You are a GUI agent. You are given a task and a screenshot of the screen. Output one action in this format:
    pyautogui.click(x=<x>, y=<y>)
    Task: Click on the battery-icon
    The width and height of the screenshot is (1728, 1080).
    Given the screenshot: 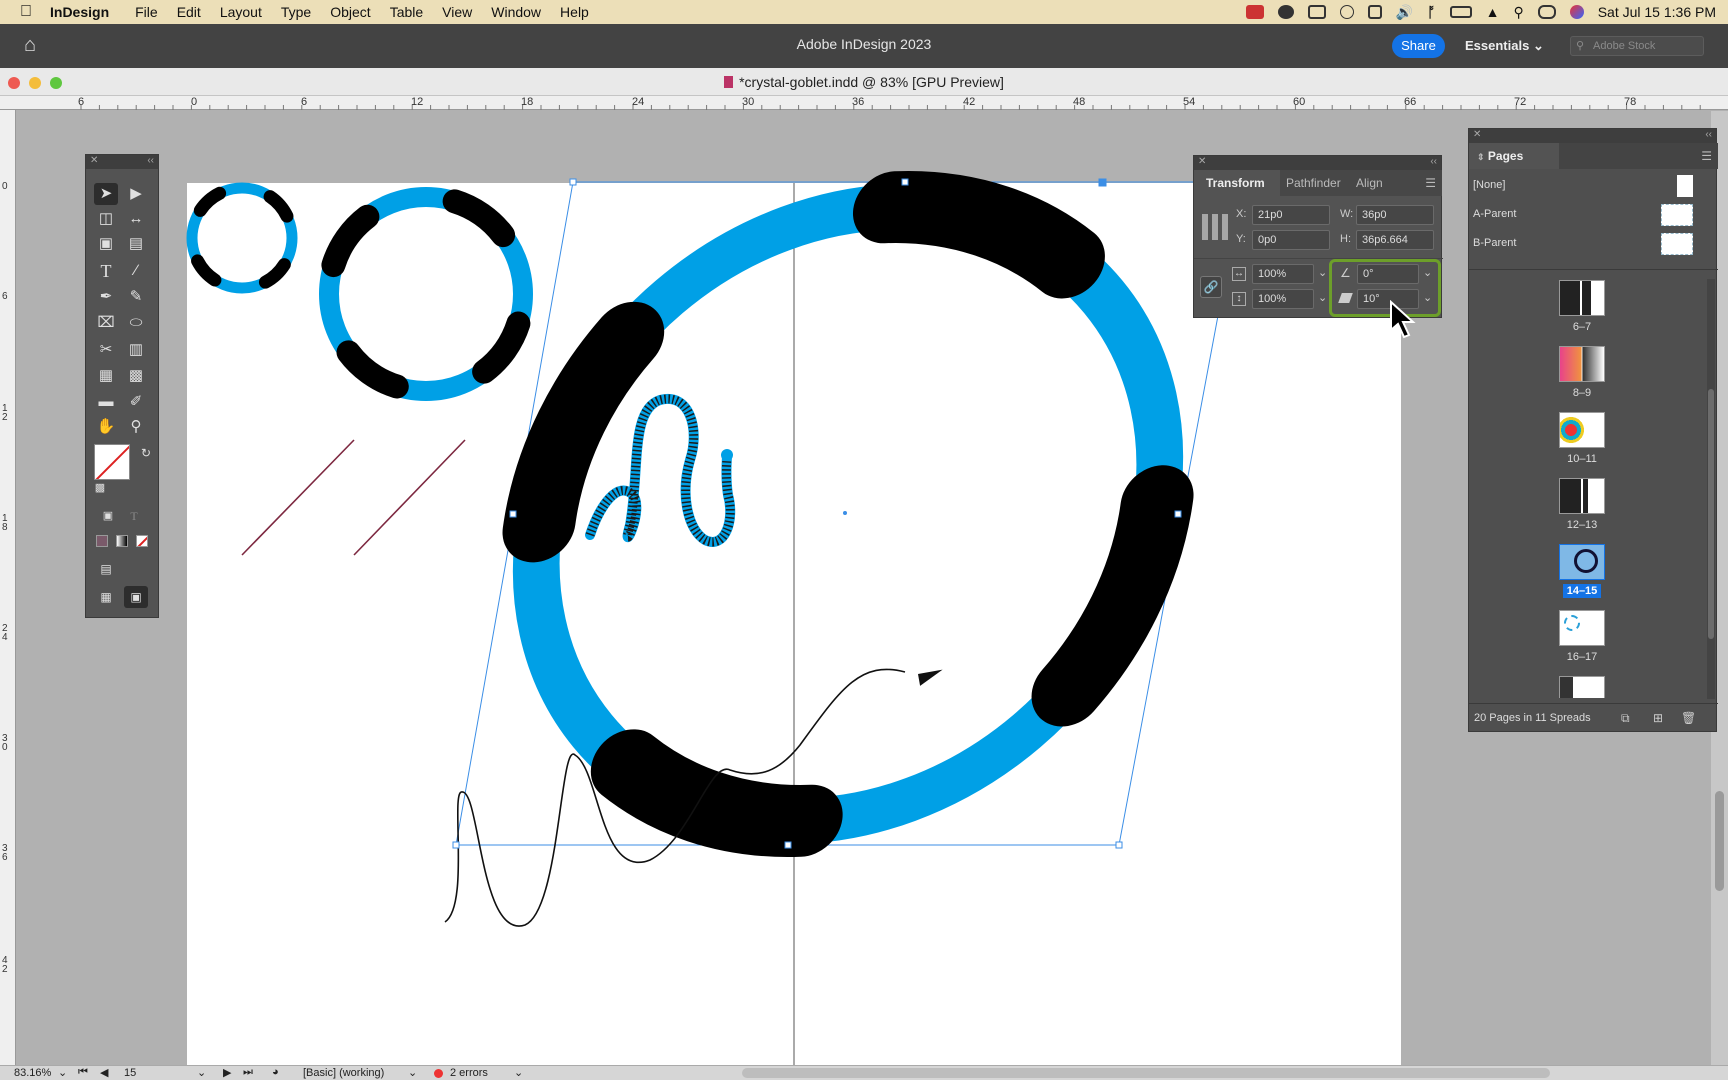 What is the action you would take?
    pyautogui.click(x=1460, y=12)
    